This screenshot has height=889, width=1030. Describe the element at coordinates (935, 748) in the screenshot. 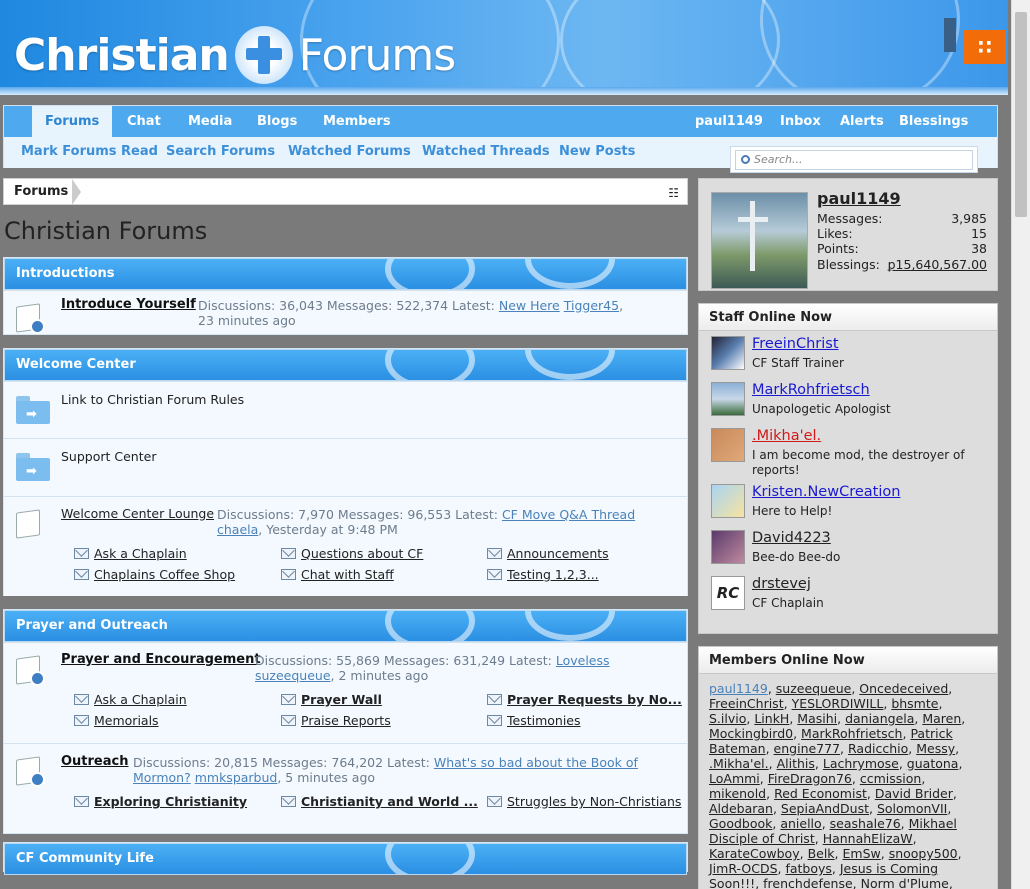

I see `member-link: Messy` at that location.